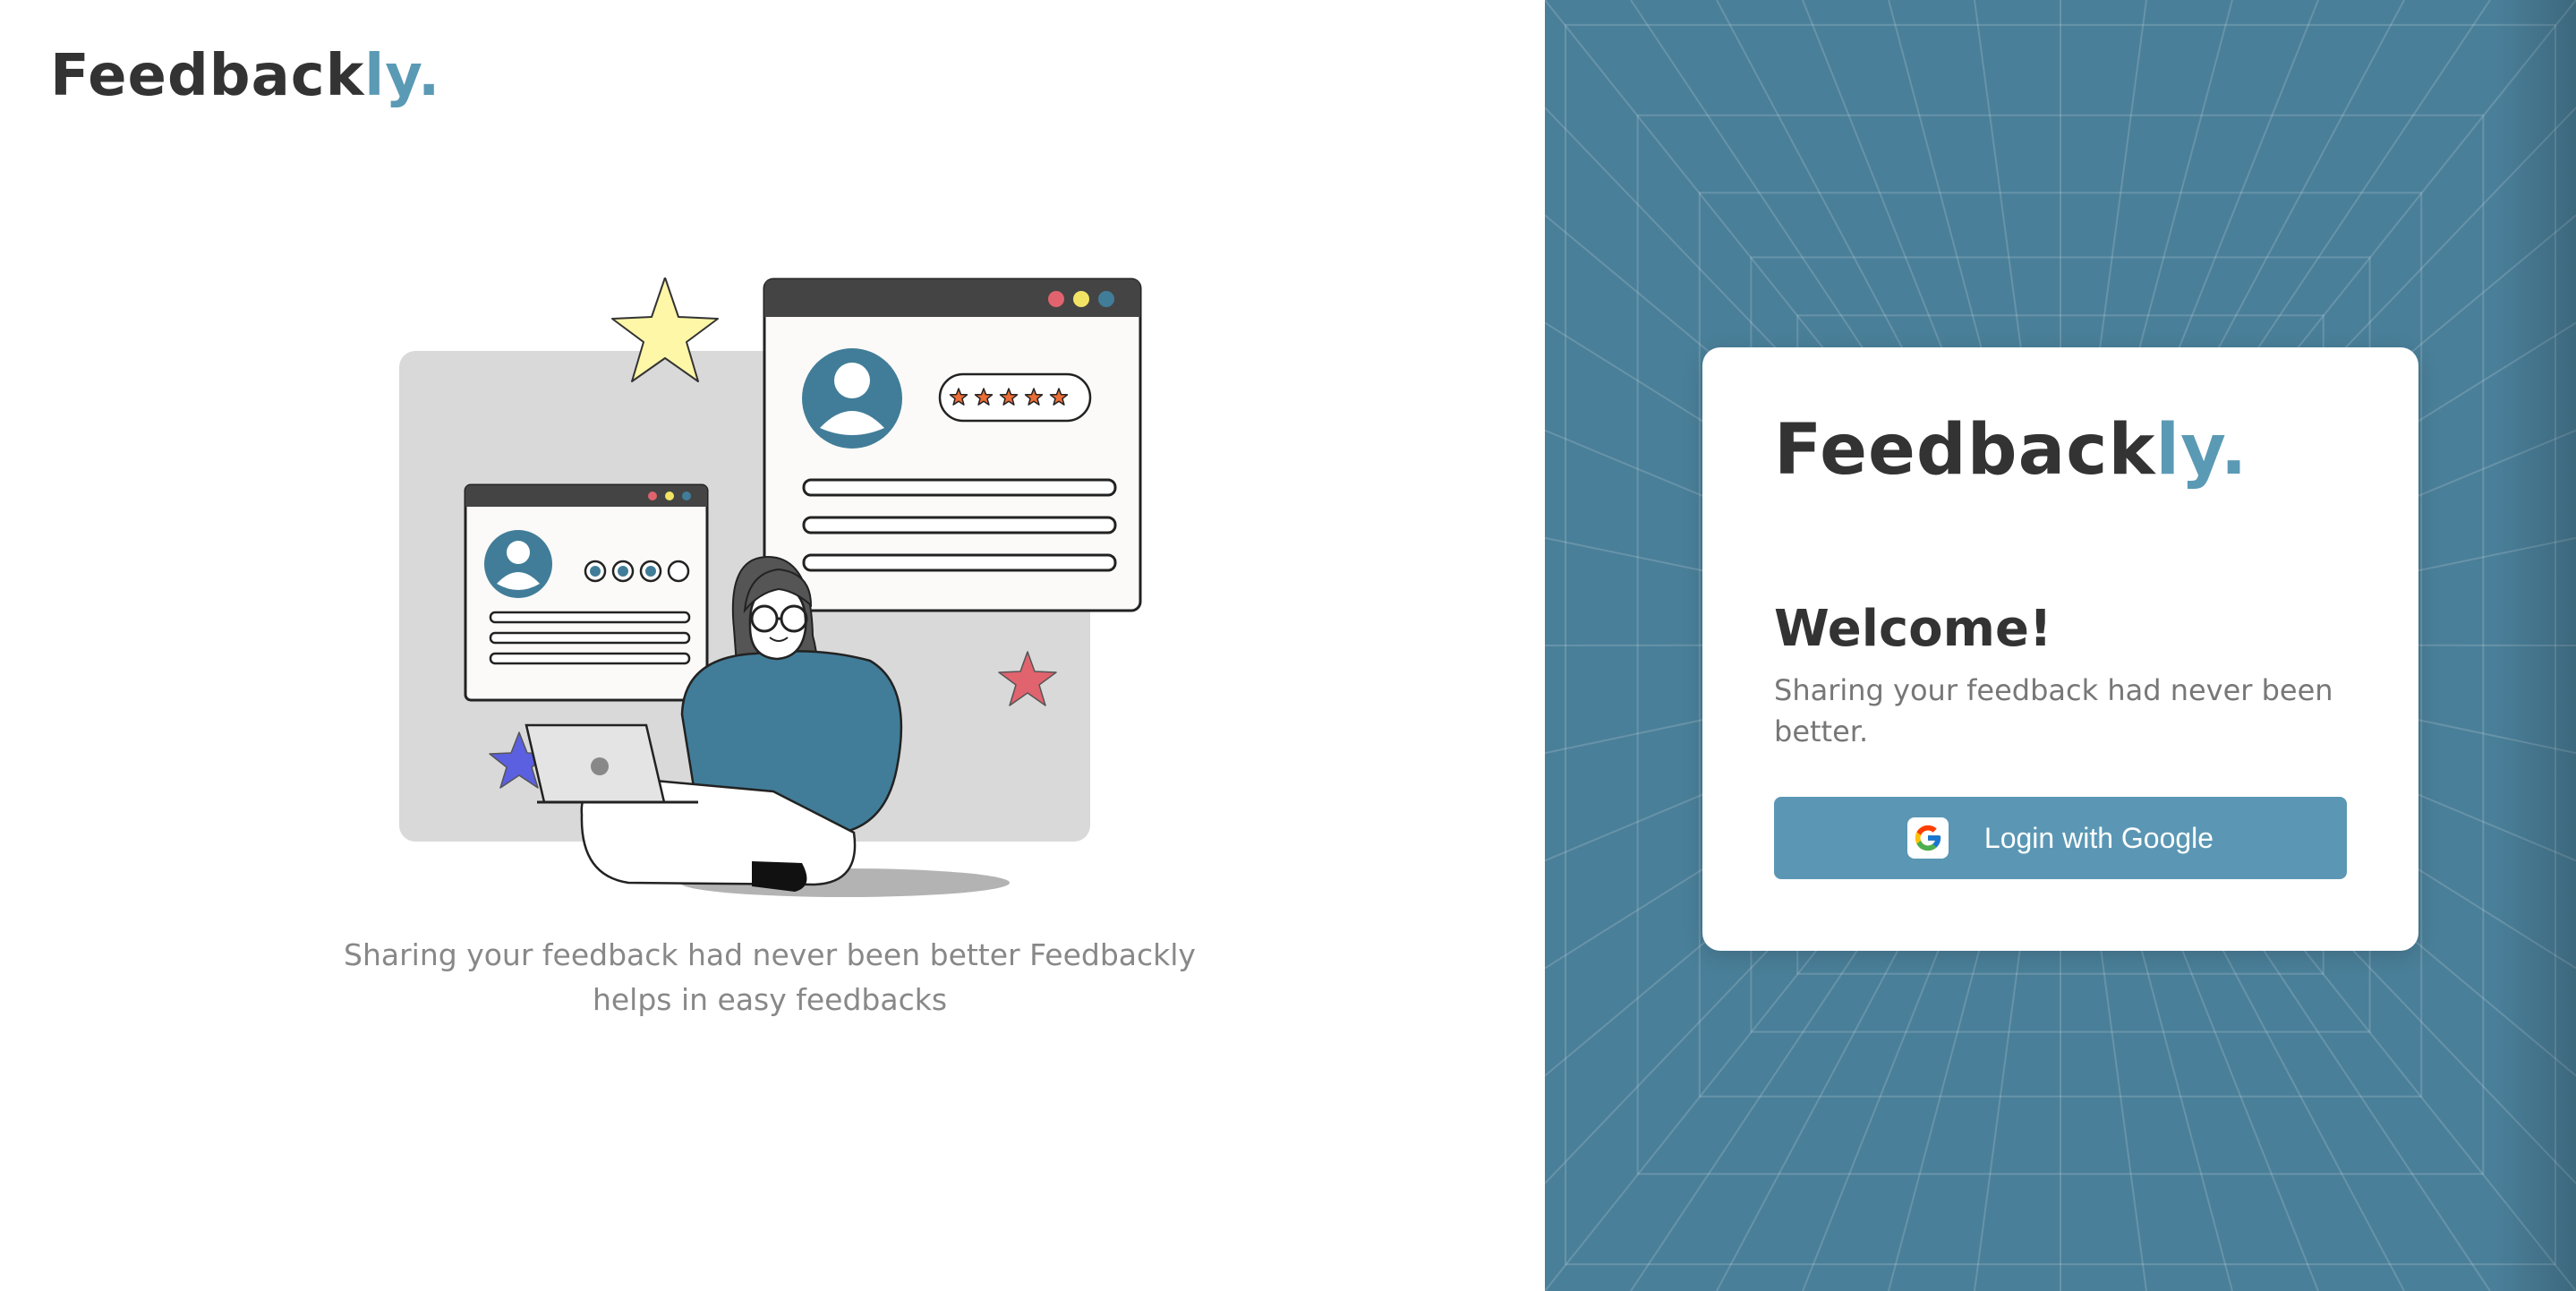 Image resolution: width=2576 pixels, height=1291 pixels. I want to click on google-logo-icon, so click(1927, 838).